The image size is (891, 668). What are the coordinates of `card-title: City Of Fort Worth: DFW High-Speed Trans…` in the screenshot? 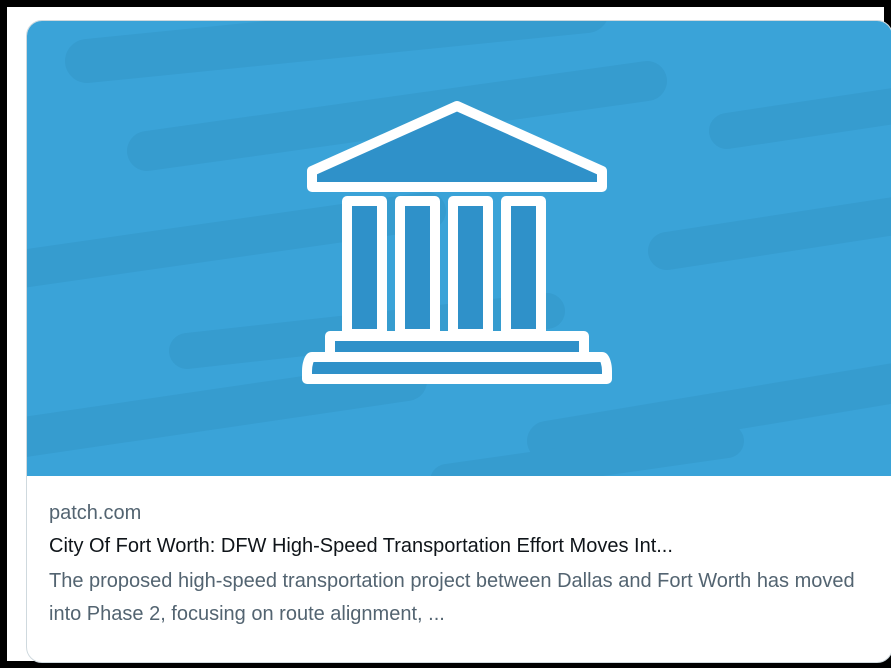 It's located at (464, 546).